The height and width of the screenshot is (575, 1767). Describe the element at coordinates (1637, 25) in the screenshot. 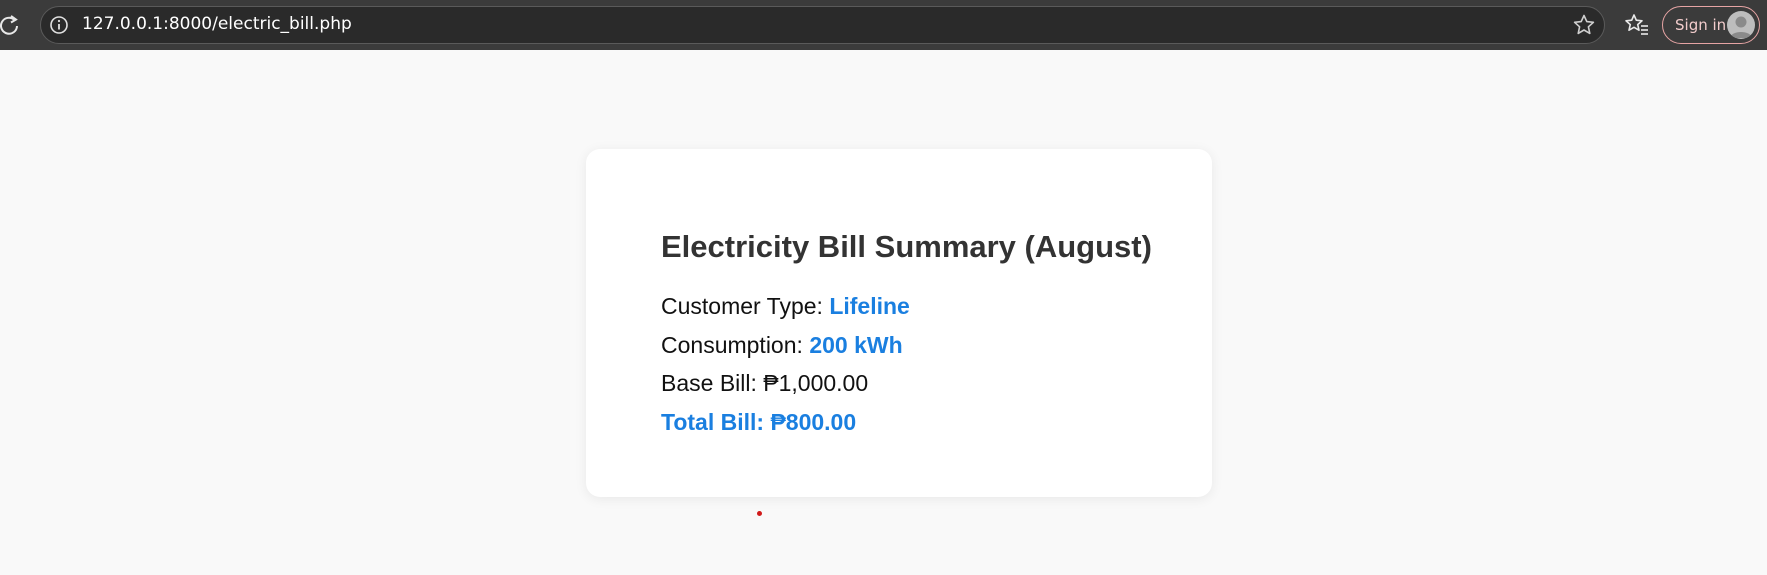

I see `favorites-icon` at that location.